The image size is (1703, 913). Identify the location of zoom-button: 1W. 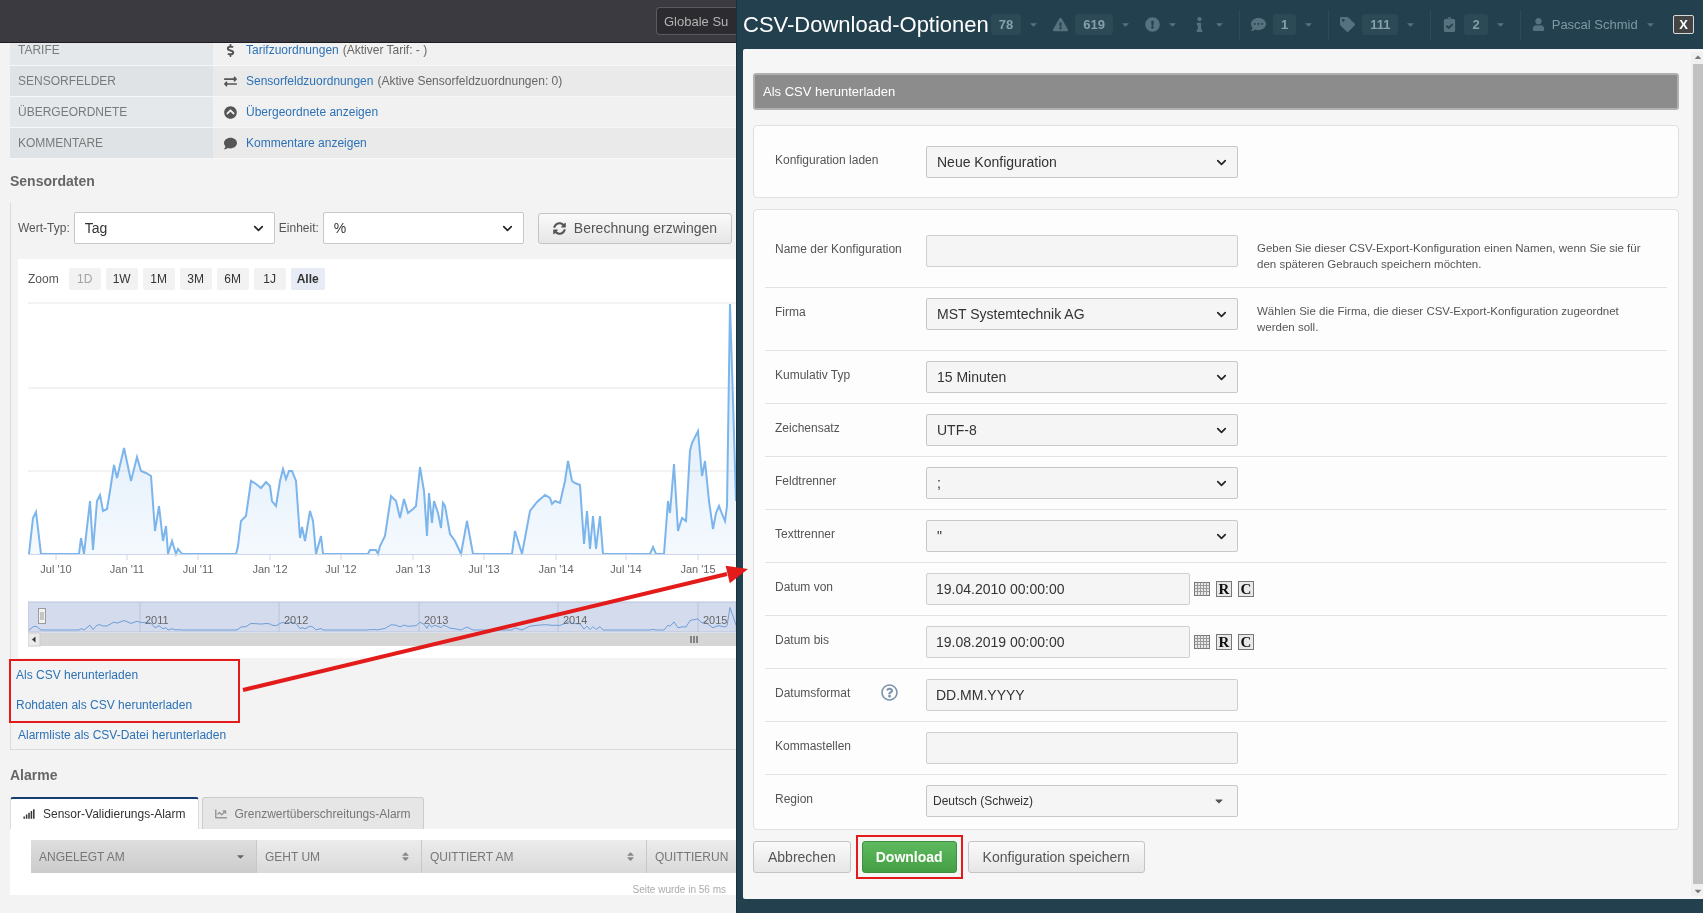
(121, 279).